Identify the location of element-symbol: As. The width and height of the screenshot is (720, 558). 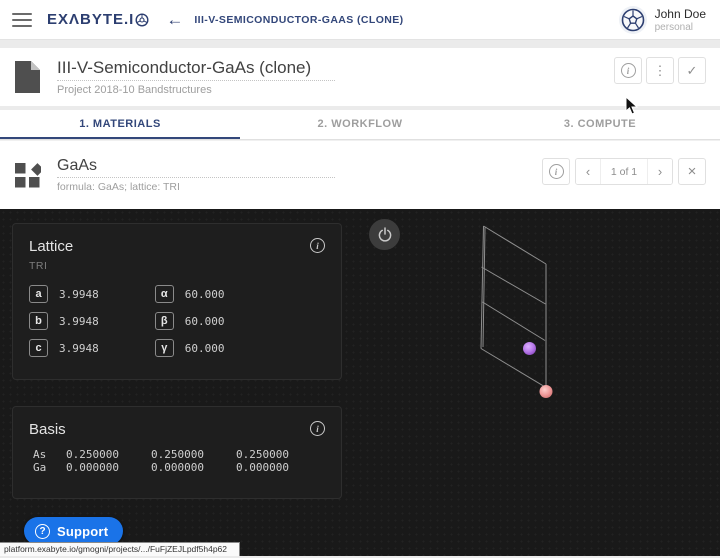
(40, 454).